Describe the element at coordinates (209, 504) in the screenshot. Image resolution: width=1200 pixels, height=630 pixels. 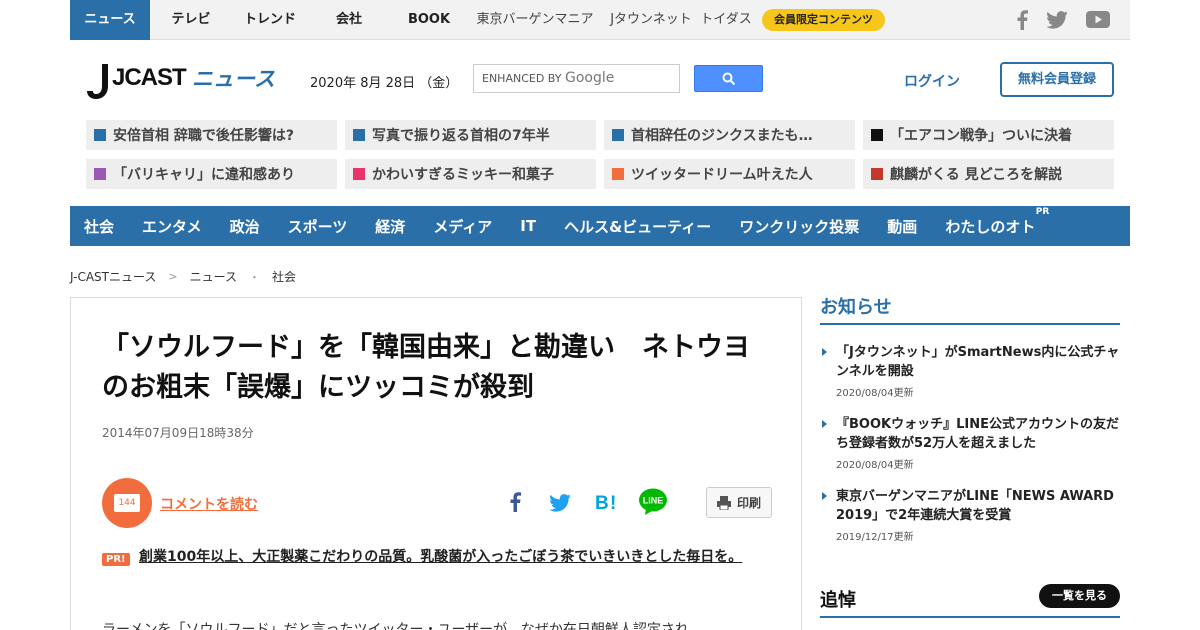
I see `read-comments-link: コメントを読む` at that location.